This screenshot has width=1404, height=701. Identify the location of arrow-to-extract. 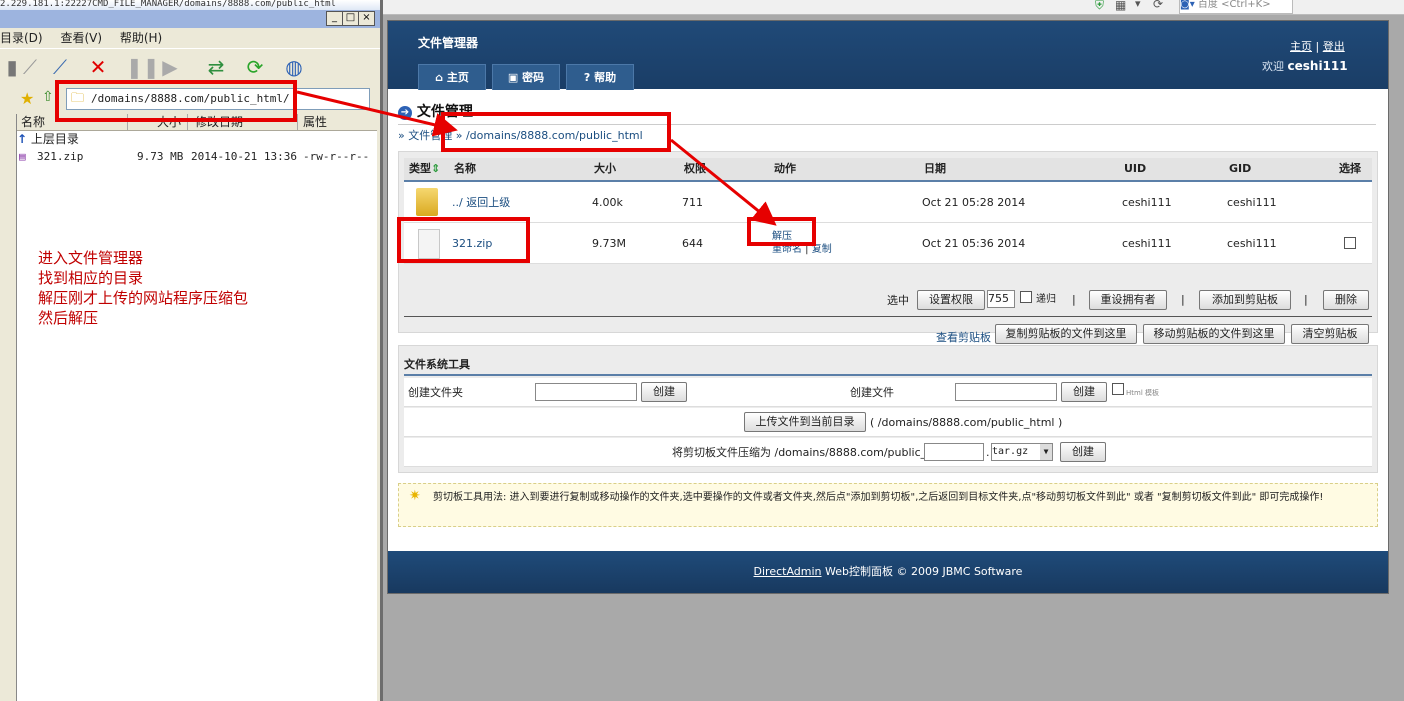
(723, 182).